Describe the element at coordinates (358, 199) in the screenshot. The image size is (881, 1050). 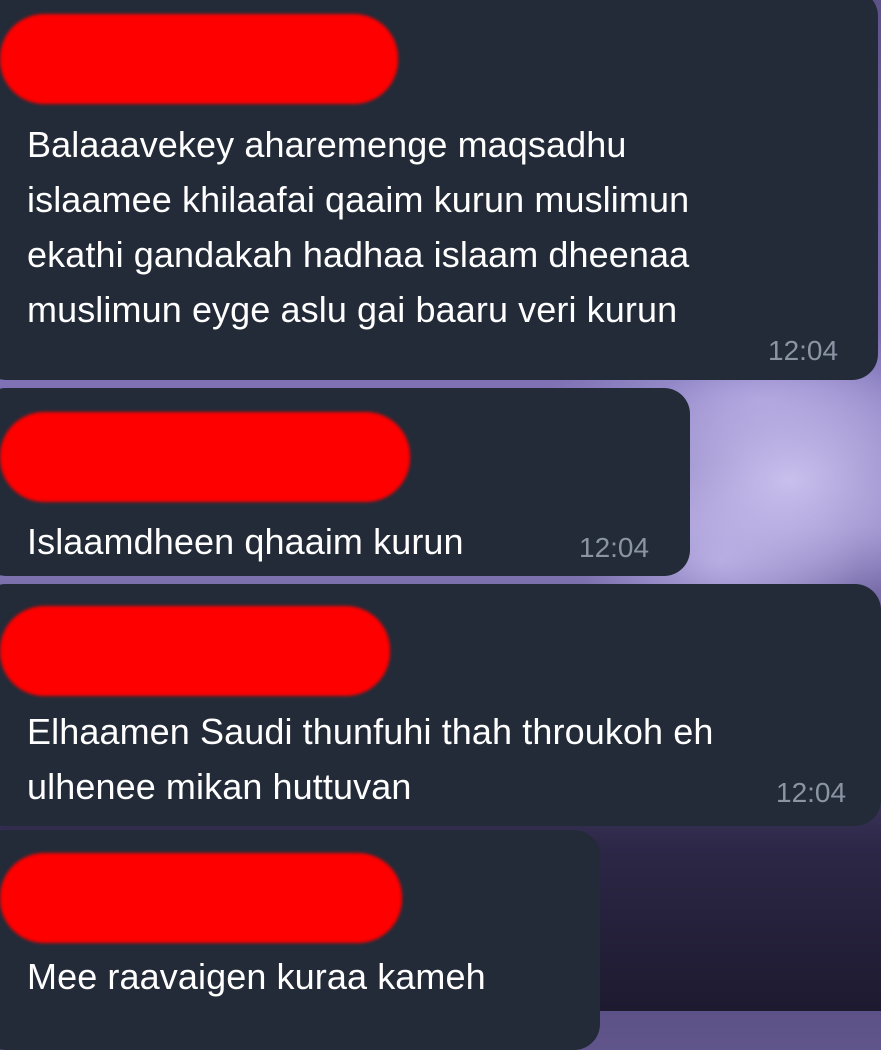
I see `message-line: islaamee khilaafai qaaim kurun muslimun` at that location.